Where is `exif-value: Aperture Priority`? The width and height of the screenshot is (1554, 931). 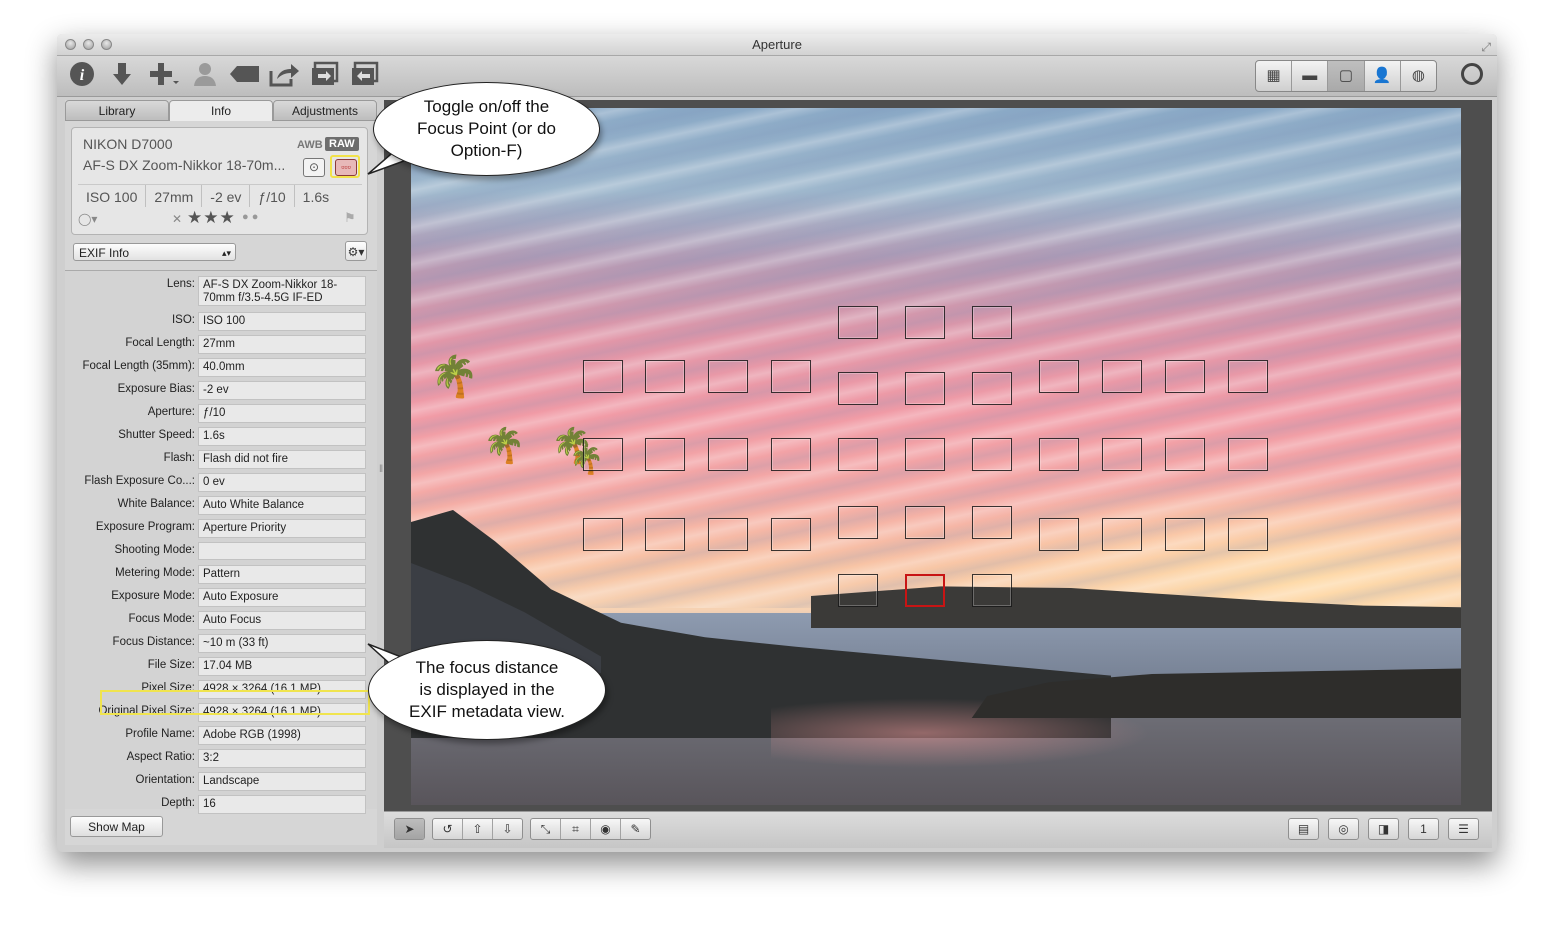 exif-value: Aperture Priority is located at coordinates (282, 528).